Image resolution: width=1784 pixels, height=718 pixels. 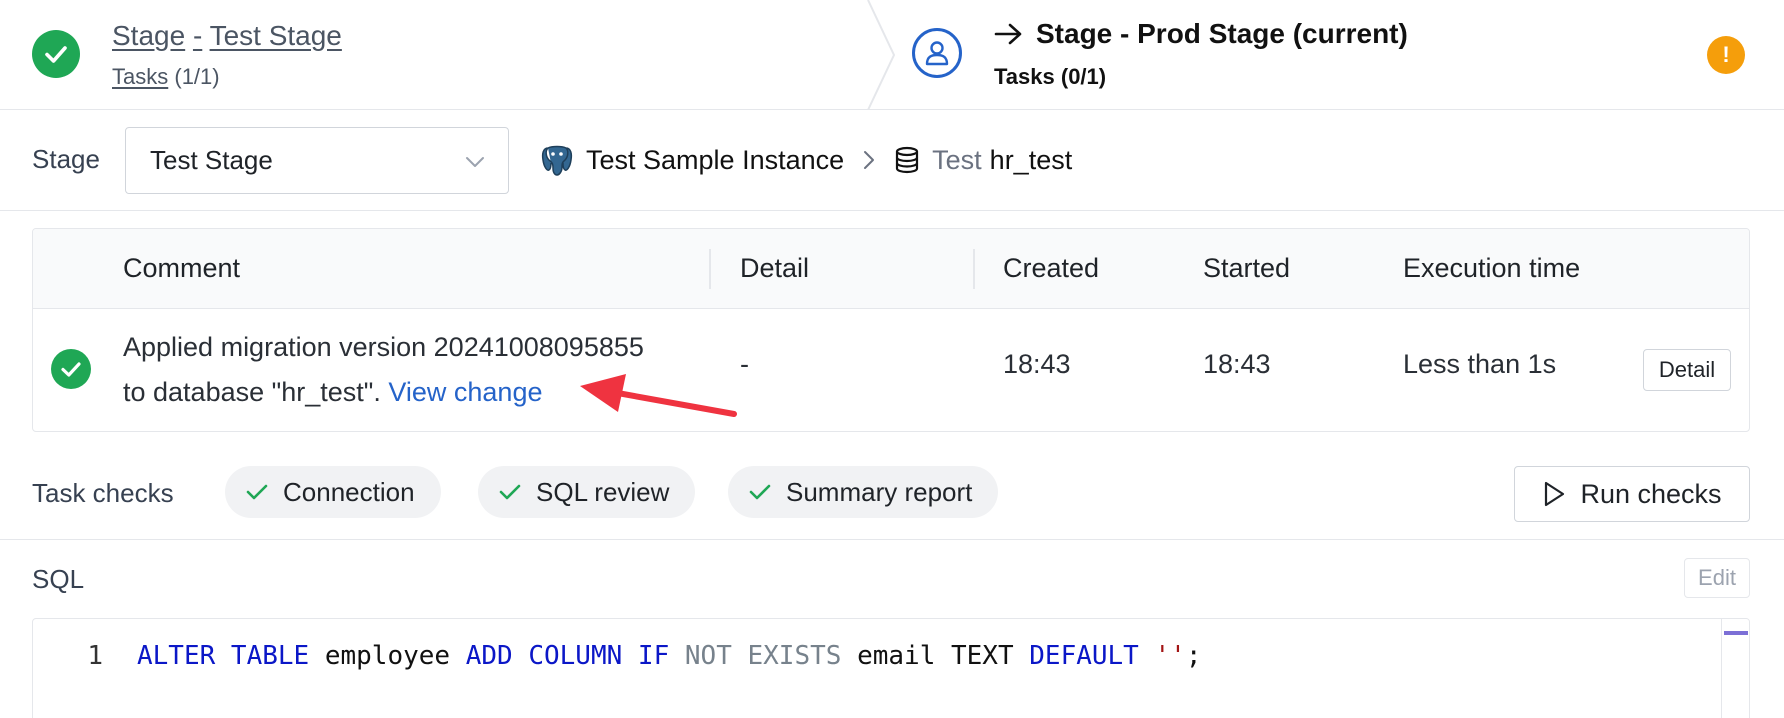 What do you see at coordinates (1247, 268) in the screenshot?
I see `column-header-started: Started` at bounding box center [1247, 268].